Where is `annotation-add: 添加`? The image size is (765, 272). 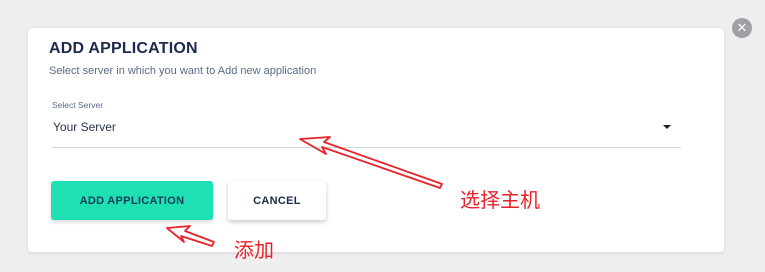
annotation-add: 添加 is located at coordinates (254, 250).